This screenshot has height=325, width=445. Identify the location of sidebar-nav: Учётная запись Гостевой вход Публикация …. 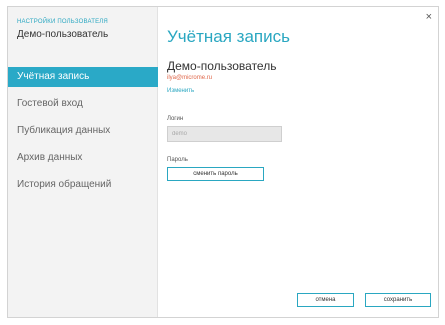
(83, 134).